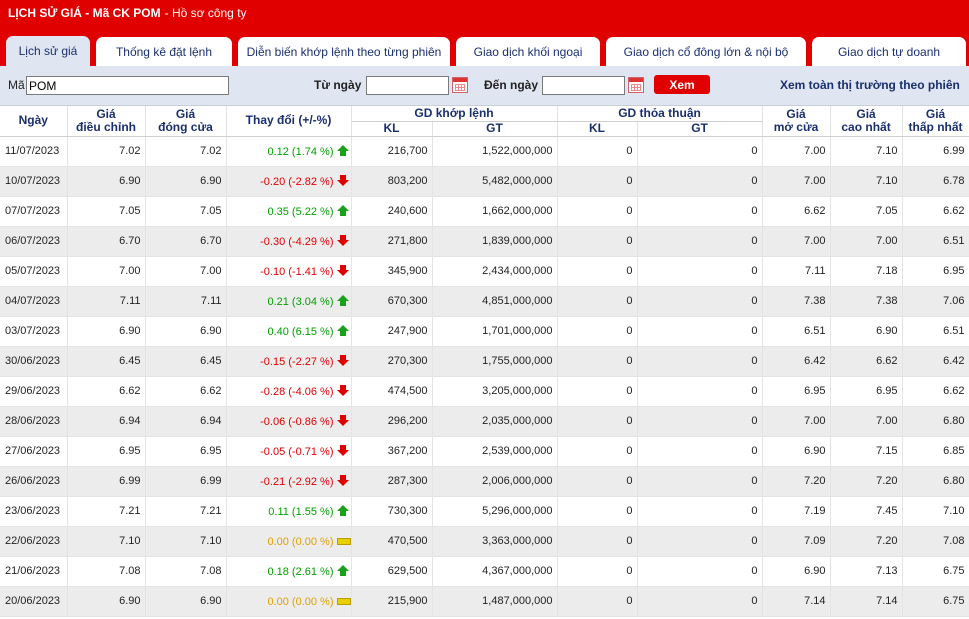 Image resolution: width=969 pixels, height=619 pixels. Describe the element at coordinates (300, 601) in the screenshot. I see `change-value: 0.00 (0.00 %)` at that location.